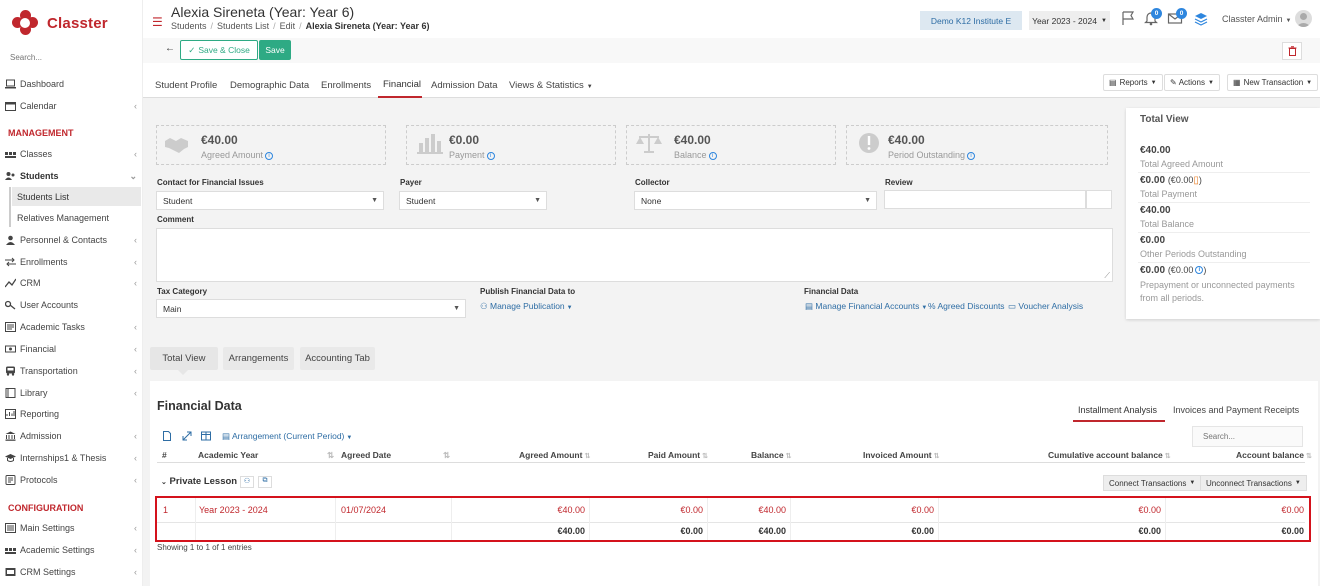  What do you see at coordinates (771, 455) in the screenshot?
I see `col-header-balance: Balance ⇅` at bounding box center [771, 455].